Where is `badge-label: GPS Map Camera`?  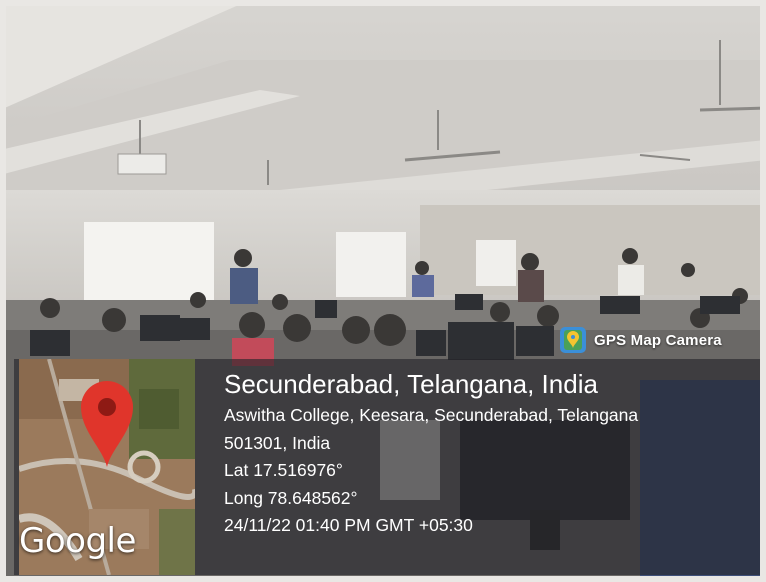
badge-label: GPS Map Camera is located at coordinates (658, 340).